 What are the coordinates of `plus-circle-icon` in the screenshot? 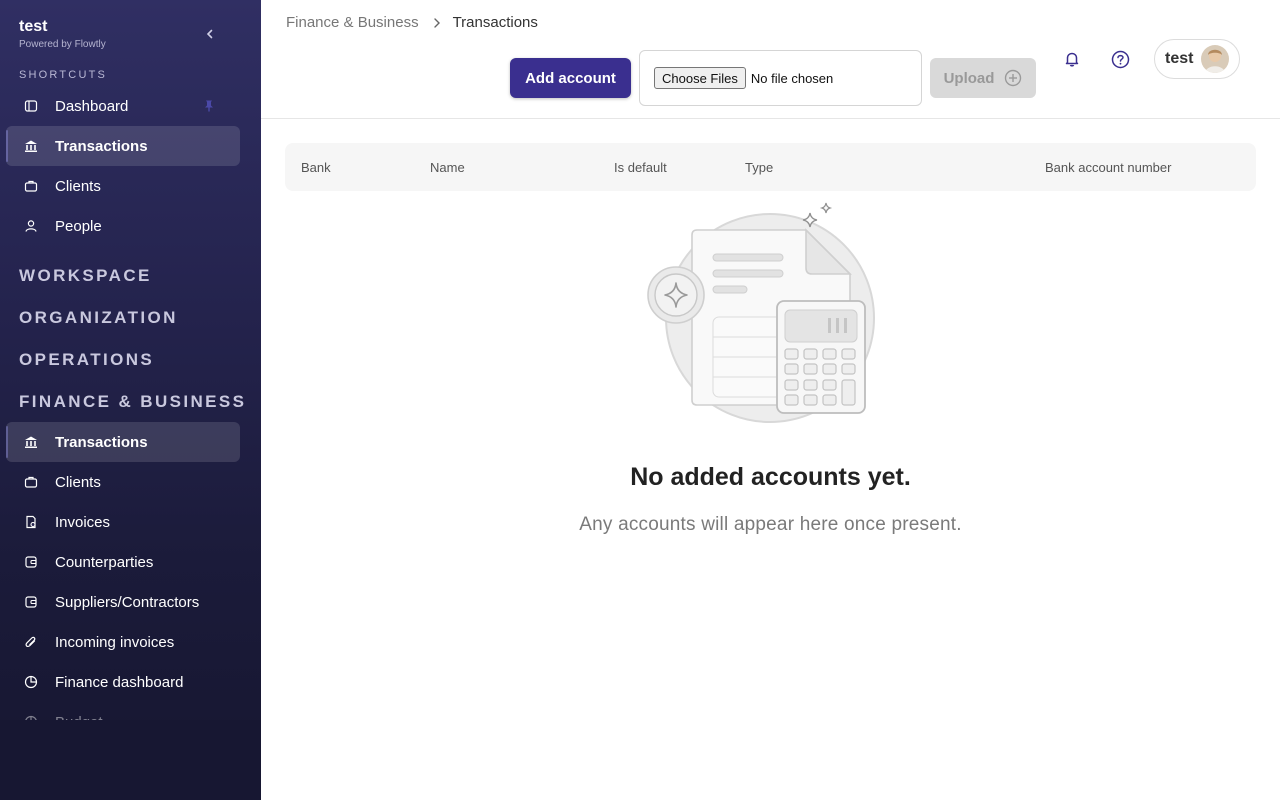 It's located at (1013, 78).